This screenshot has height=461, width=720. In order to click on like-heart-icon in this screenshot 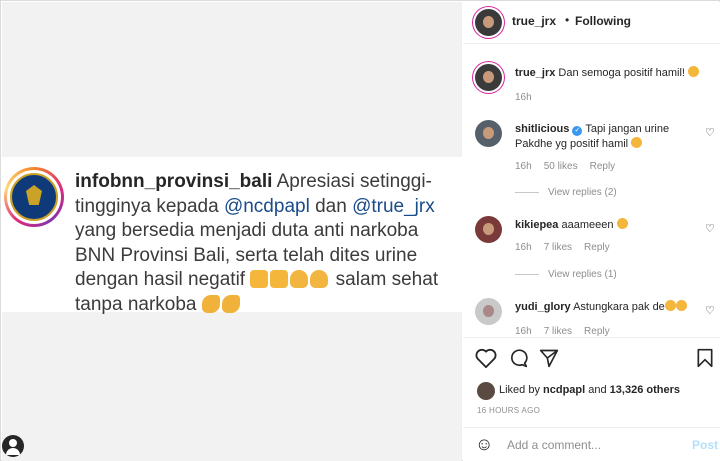, I will do `click(486, 358)`.